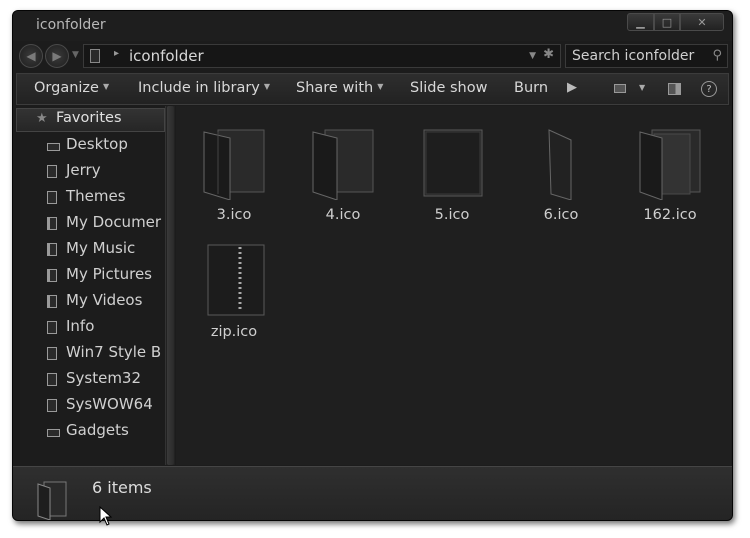 The height and width of the screenshot is (538, 750). Describe the element at coordinates (561, 215) in the screenshot. I see `file-name: 6.ico` at that location.